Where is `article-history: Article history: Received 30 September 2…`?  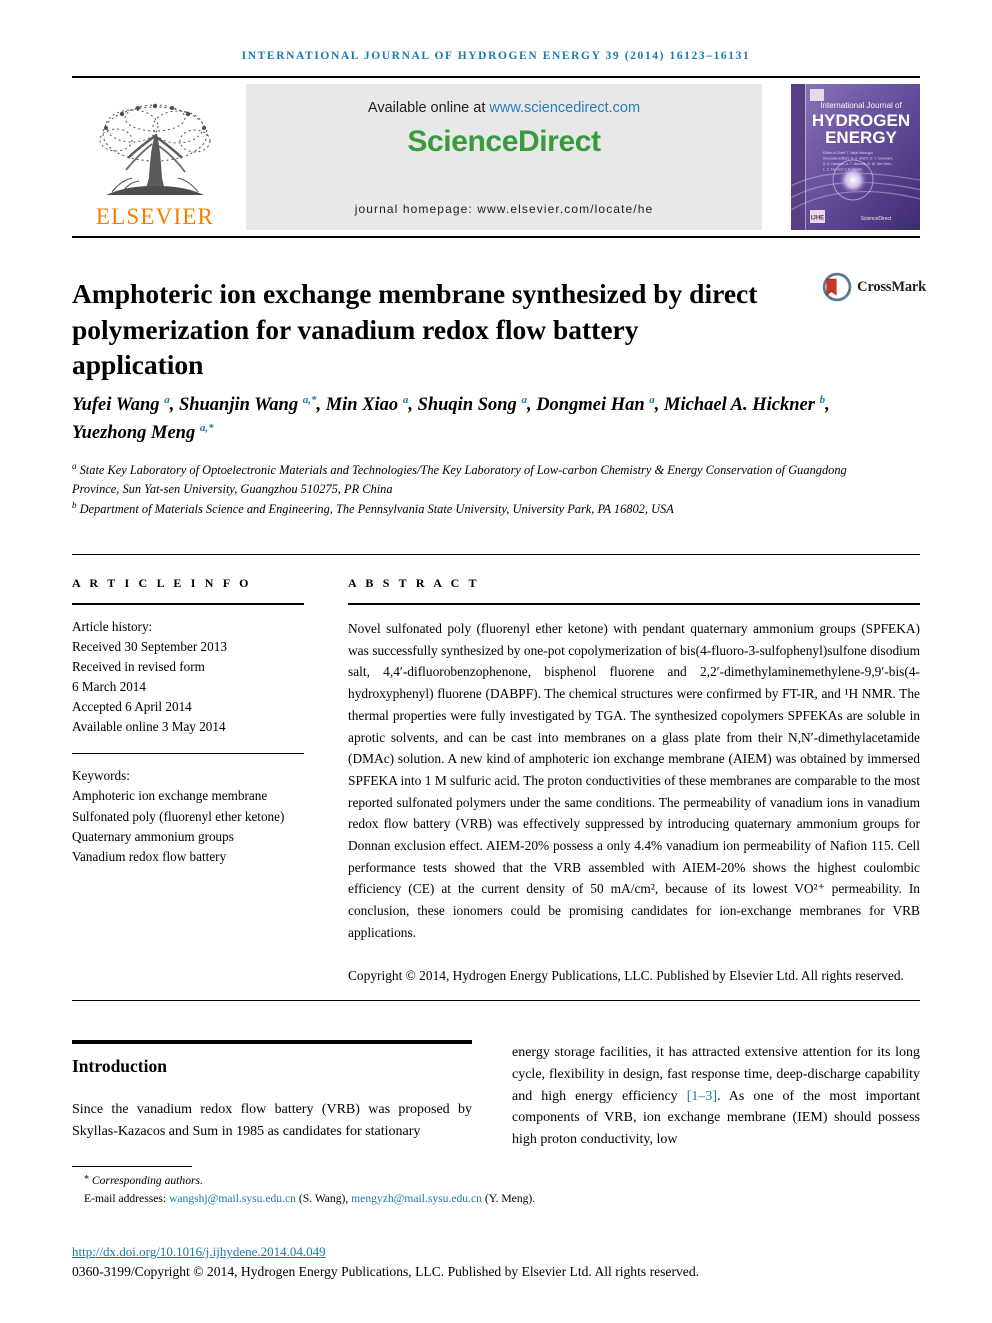 article-history: Article history: Received 30 September 2… is located at coordinates (188, 677).